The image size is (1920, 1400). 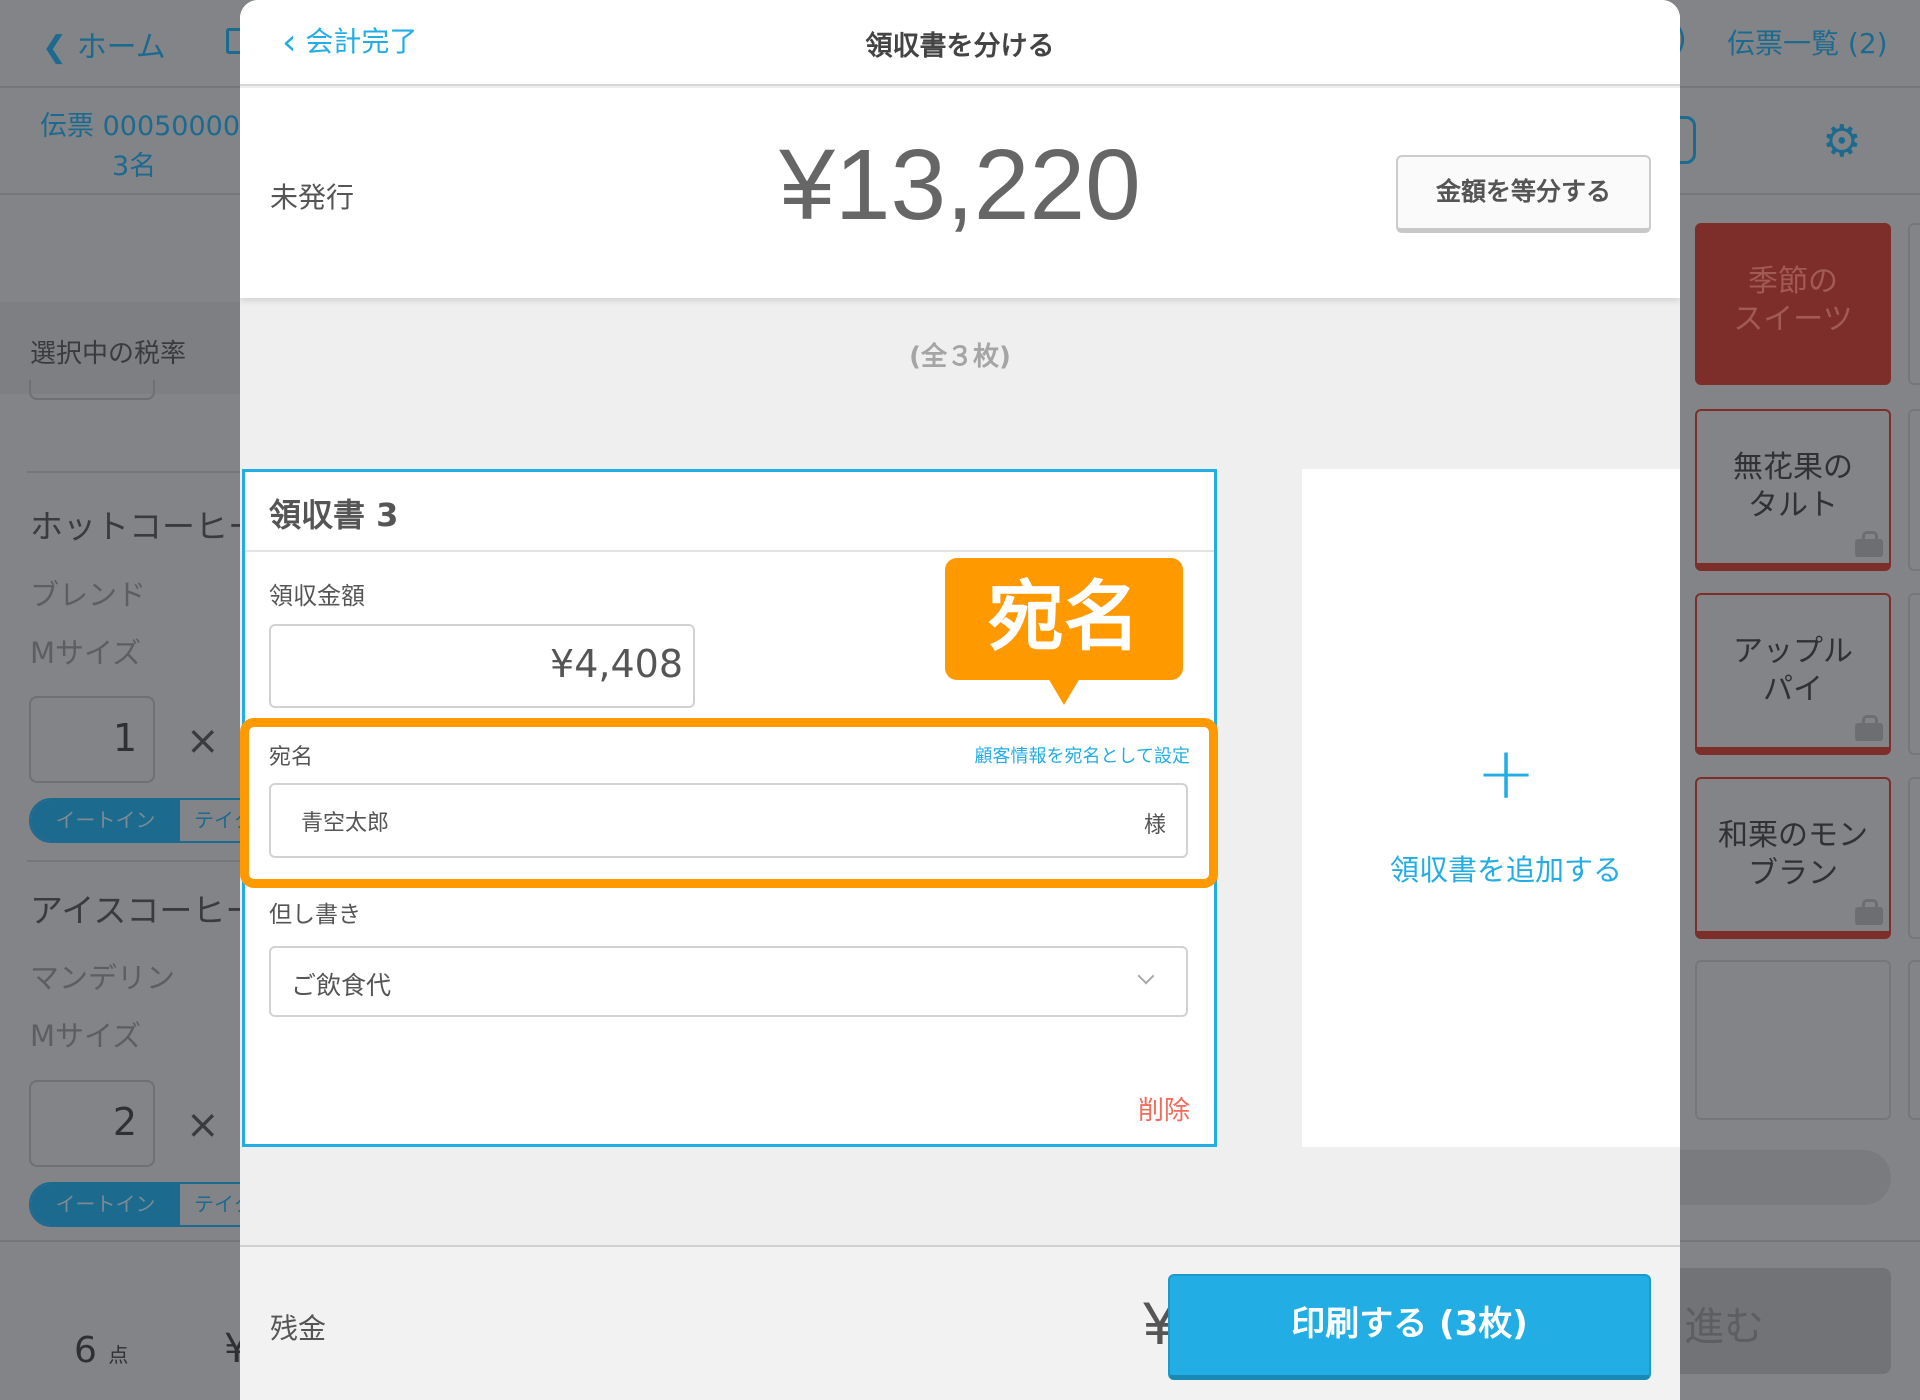 I want to click on menu-tile-fig-tart: 無花果の タルト, so click(x=1793, y=490).